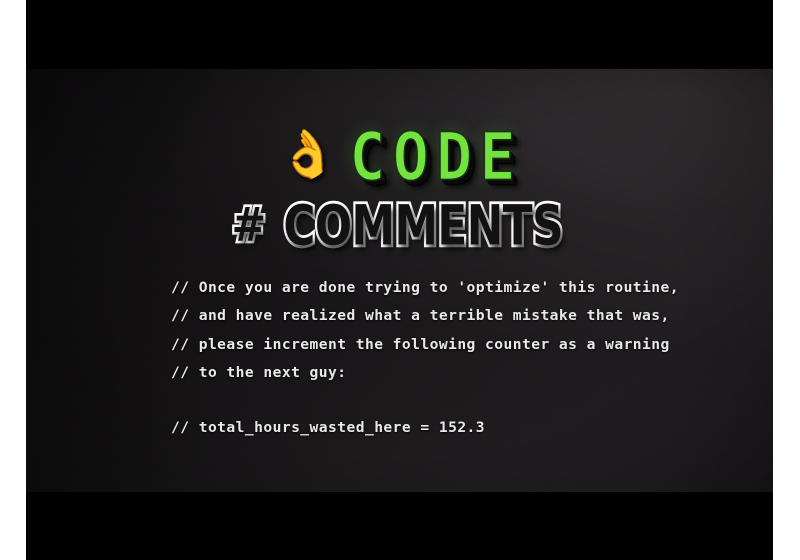 The image size is (800, 560). What do you see at coordinates (307, 154) in the screenshot?
I see `ok-hand-emoji: 👌` at bounding box center [307, 154].